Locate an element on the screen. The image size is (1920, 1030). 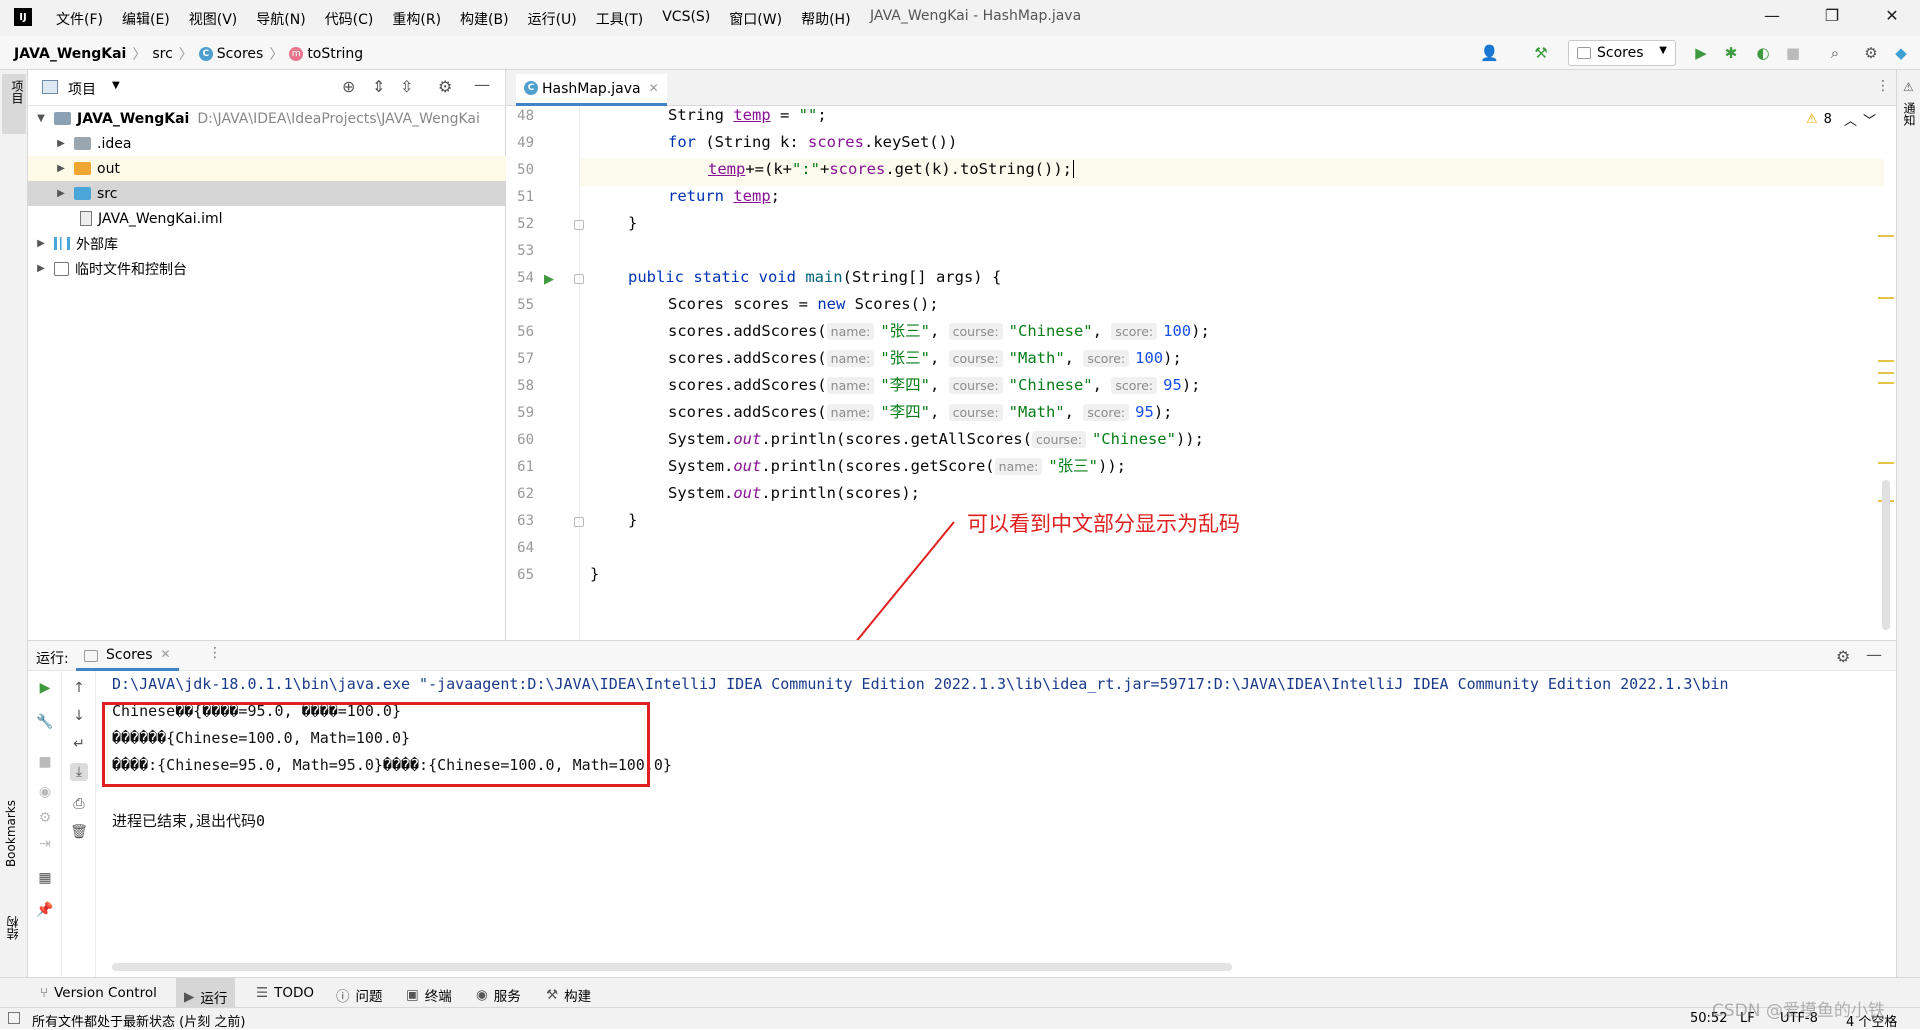
menu-refactor: 重构(R) is located at coordinates (416, 19).